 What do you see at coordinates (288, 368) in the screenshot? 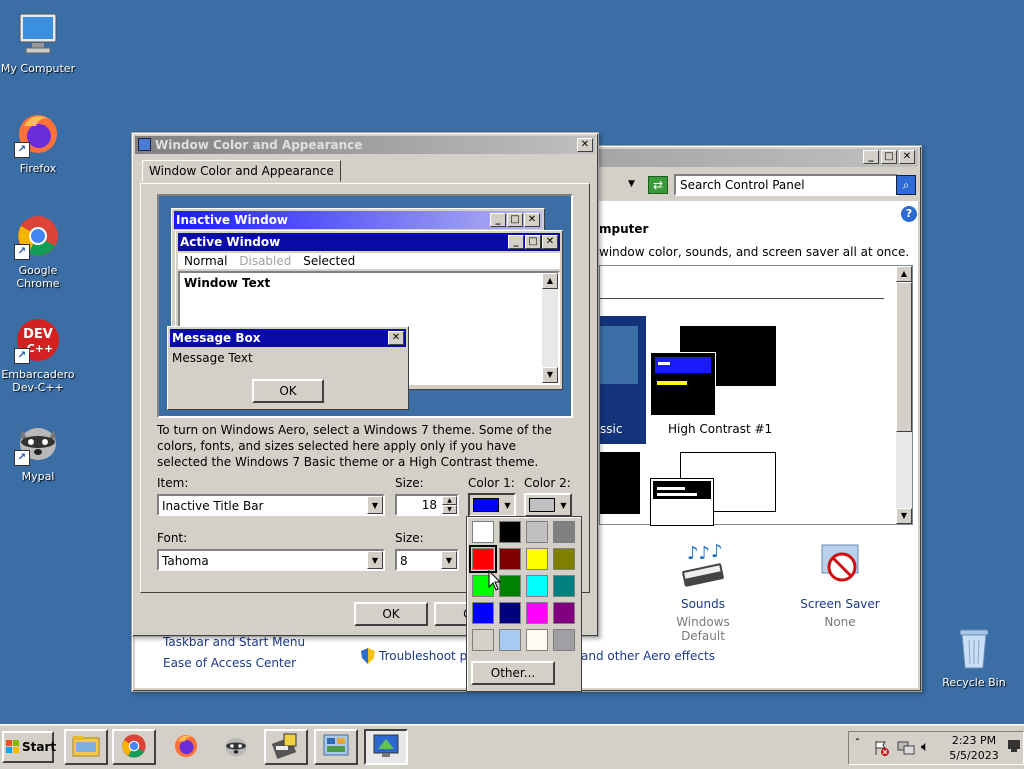
I see `preview-message-box: Message Box ✕ Message Text OK` at bounding box center [288, 368].